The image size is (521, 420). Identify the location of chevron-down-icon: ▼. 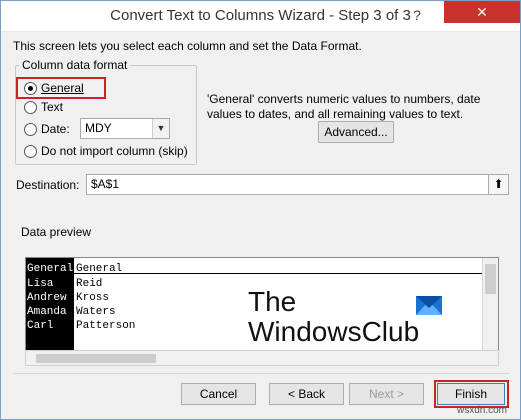
(160, 128).